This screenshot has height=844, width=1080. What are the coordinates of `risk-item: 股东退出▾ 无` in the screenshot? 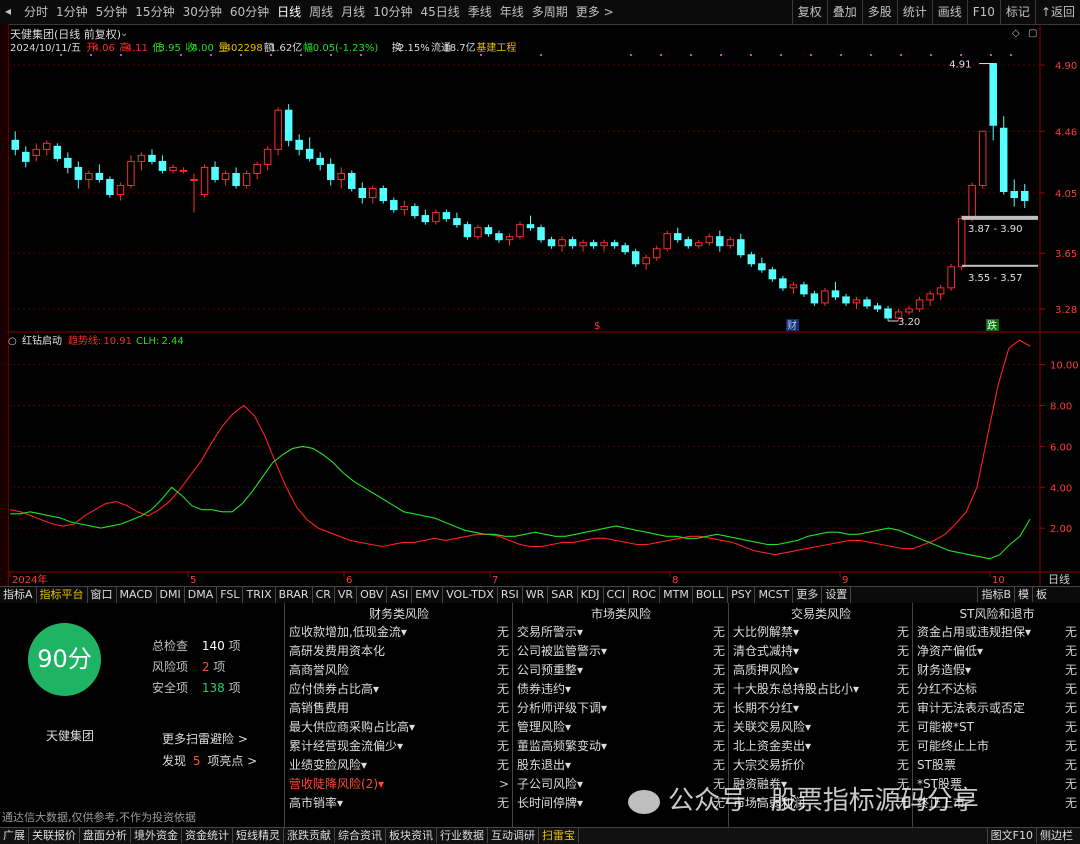 It's located at (621, 765).